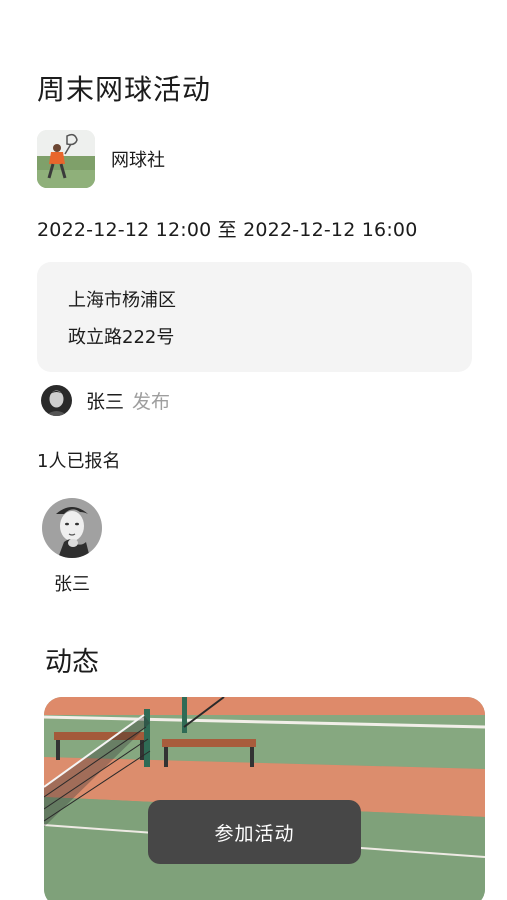 This screenshot has height=900, width=507. What do you see at coordinates (151, 402) in the screenshot?
I see `publisher-action: 发布` at bounding box center [151, 402].